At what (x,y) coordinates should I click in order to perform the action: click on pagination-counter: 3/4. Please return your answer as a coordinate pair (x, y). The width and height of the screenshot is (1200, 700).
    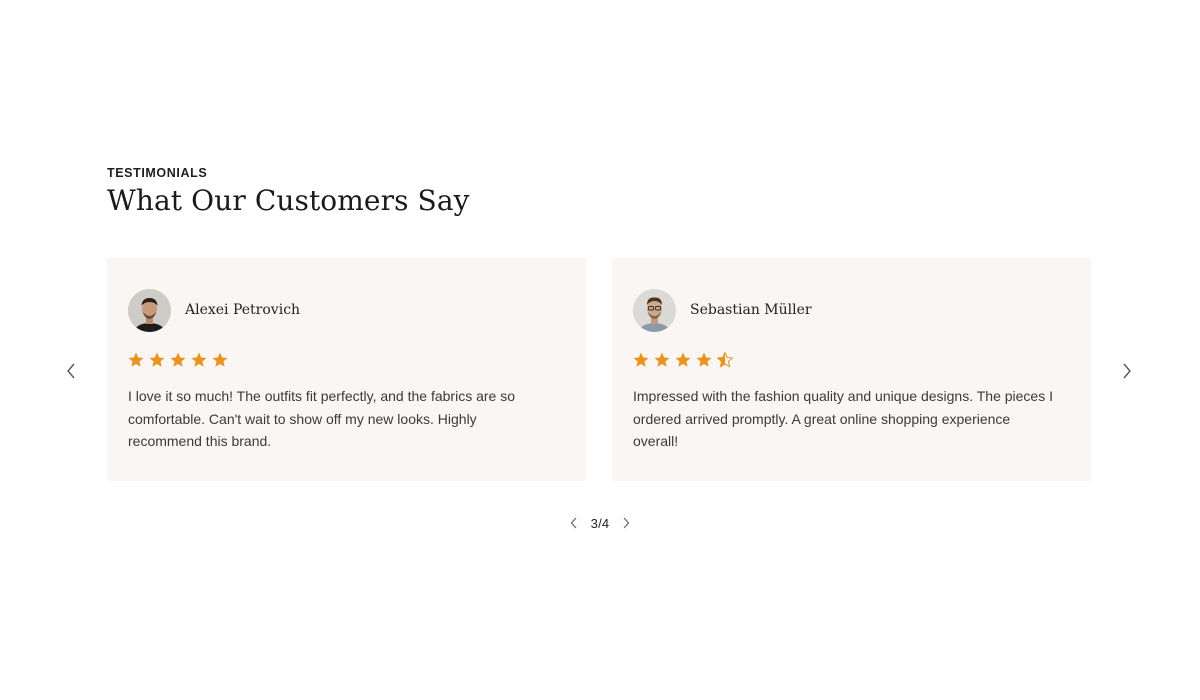
    Looking at the image, I should click on (600, 523).